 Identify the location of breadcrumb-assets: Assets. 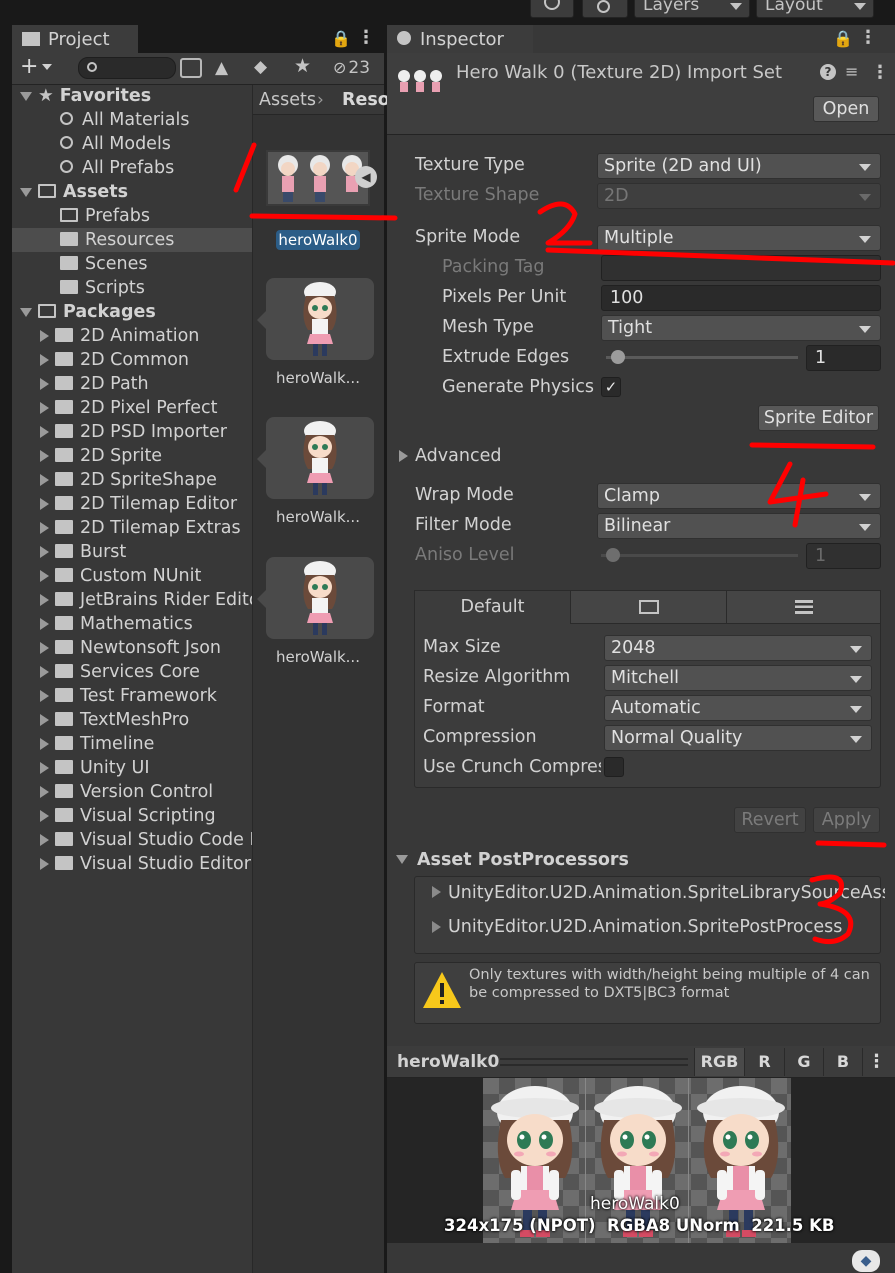
(287, 100).